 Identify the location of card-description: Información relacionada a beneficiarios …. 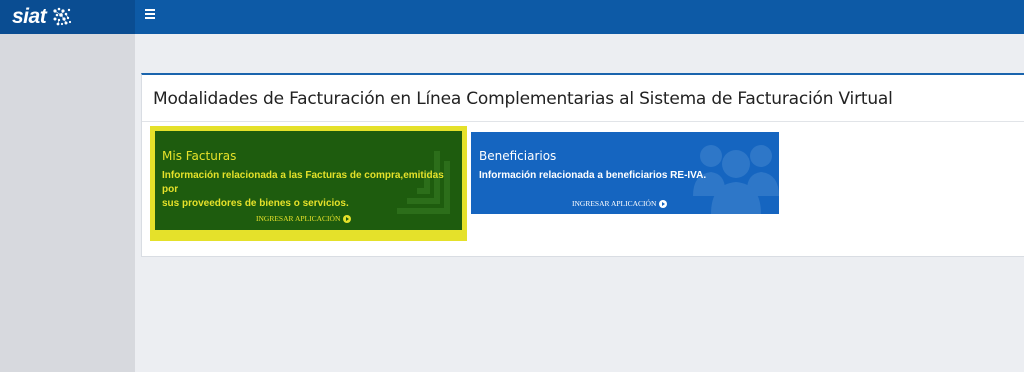
(593, 175).